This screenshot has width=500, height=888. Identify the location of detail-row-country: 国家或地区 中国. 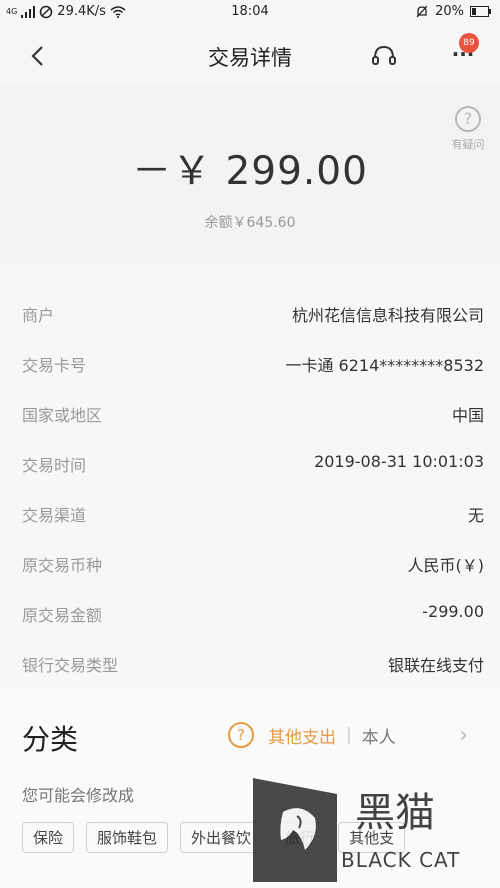
(250, 411).